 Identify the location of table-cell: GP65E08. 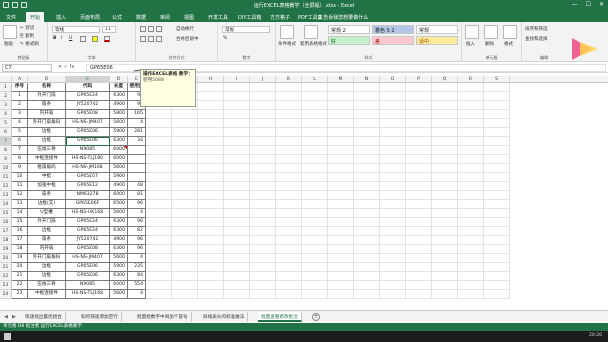
(88, 249).